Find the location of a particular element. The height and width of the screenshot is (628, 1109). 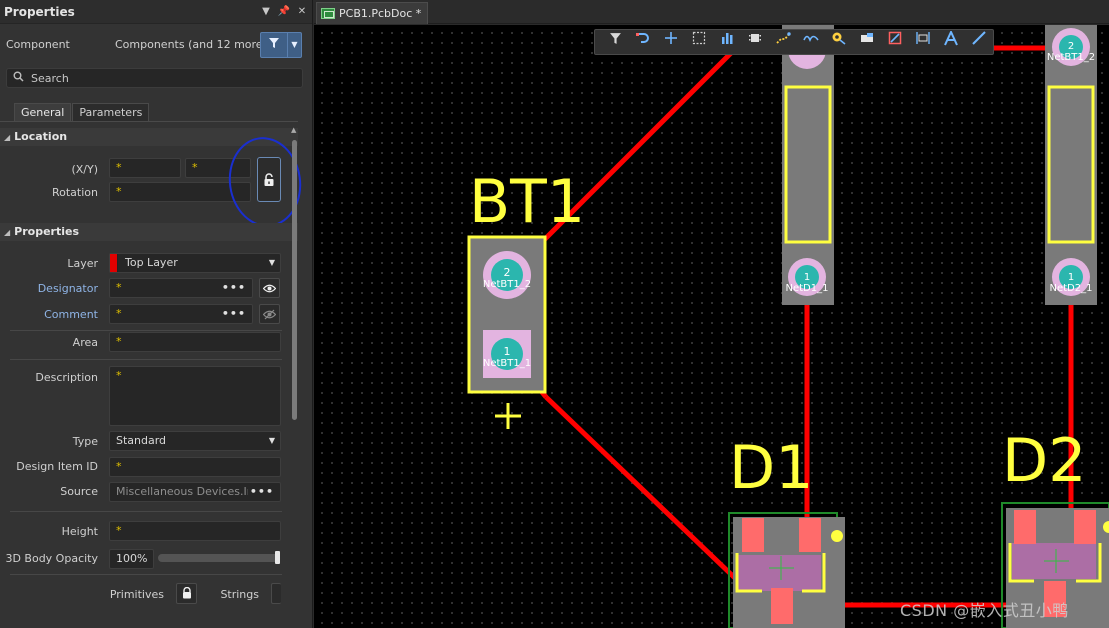

opacity-field: 100% is located at coordinates (131, 559).